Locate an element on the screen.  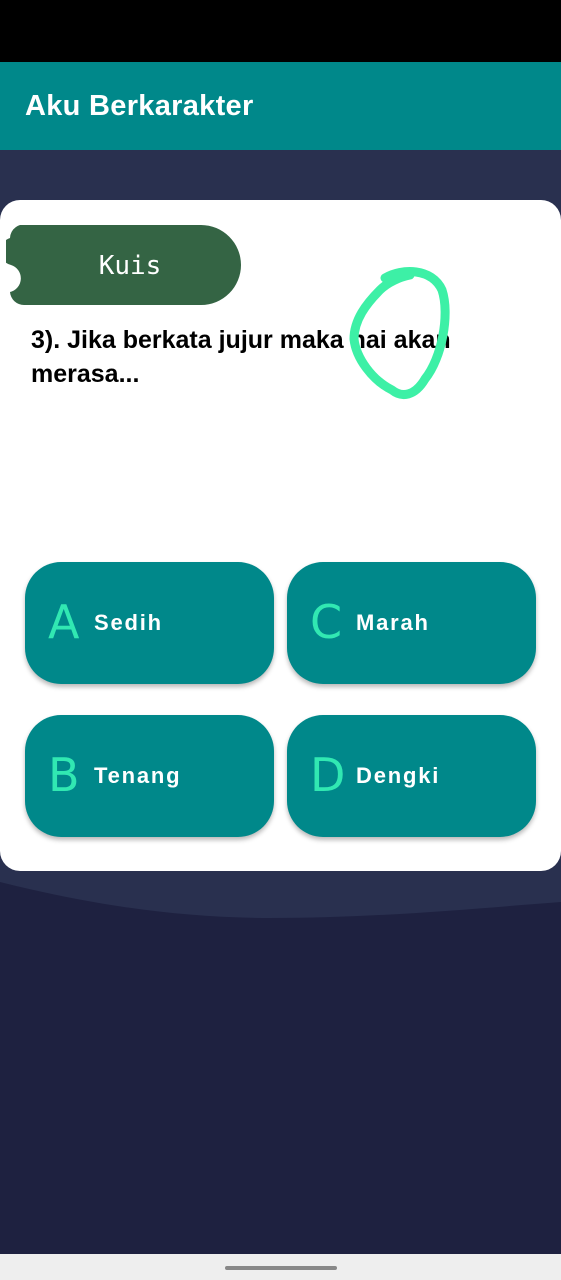
answer-text-d: Dengki is located at coordinates (398, 775).